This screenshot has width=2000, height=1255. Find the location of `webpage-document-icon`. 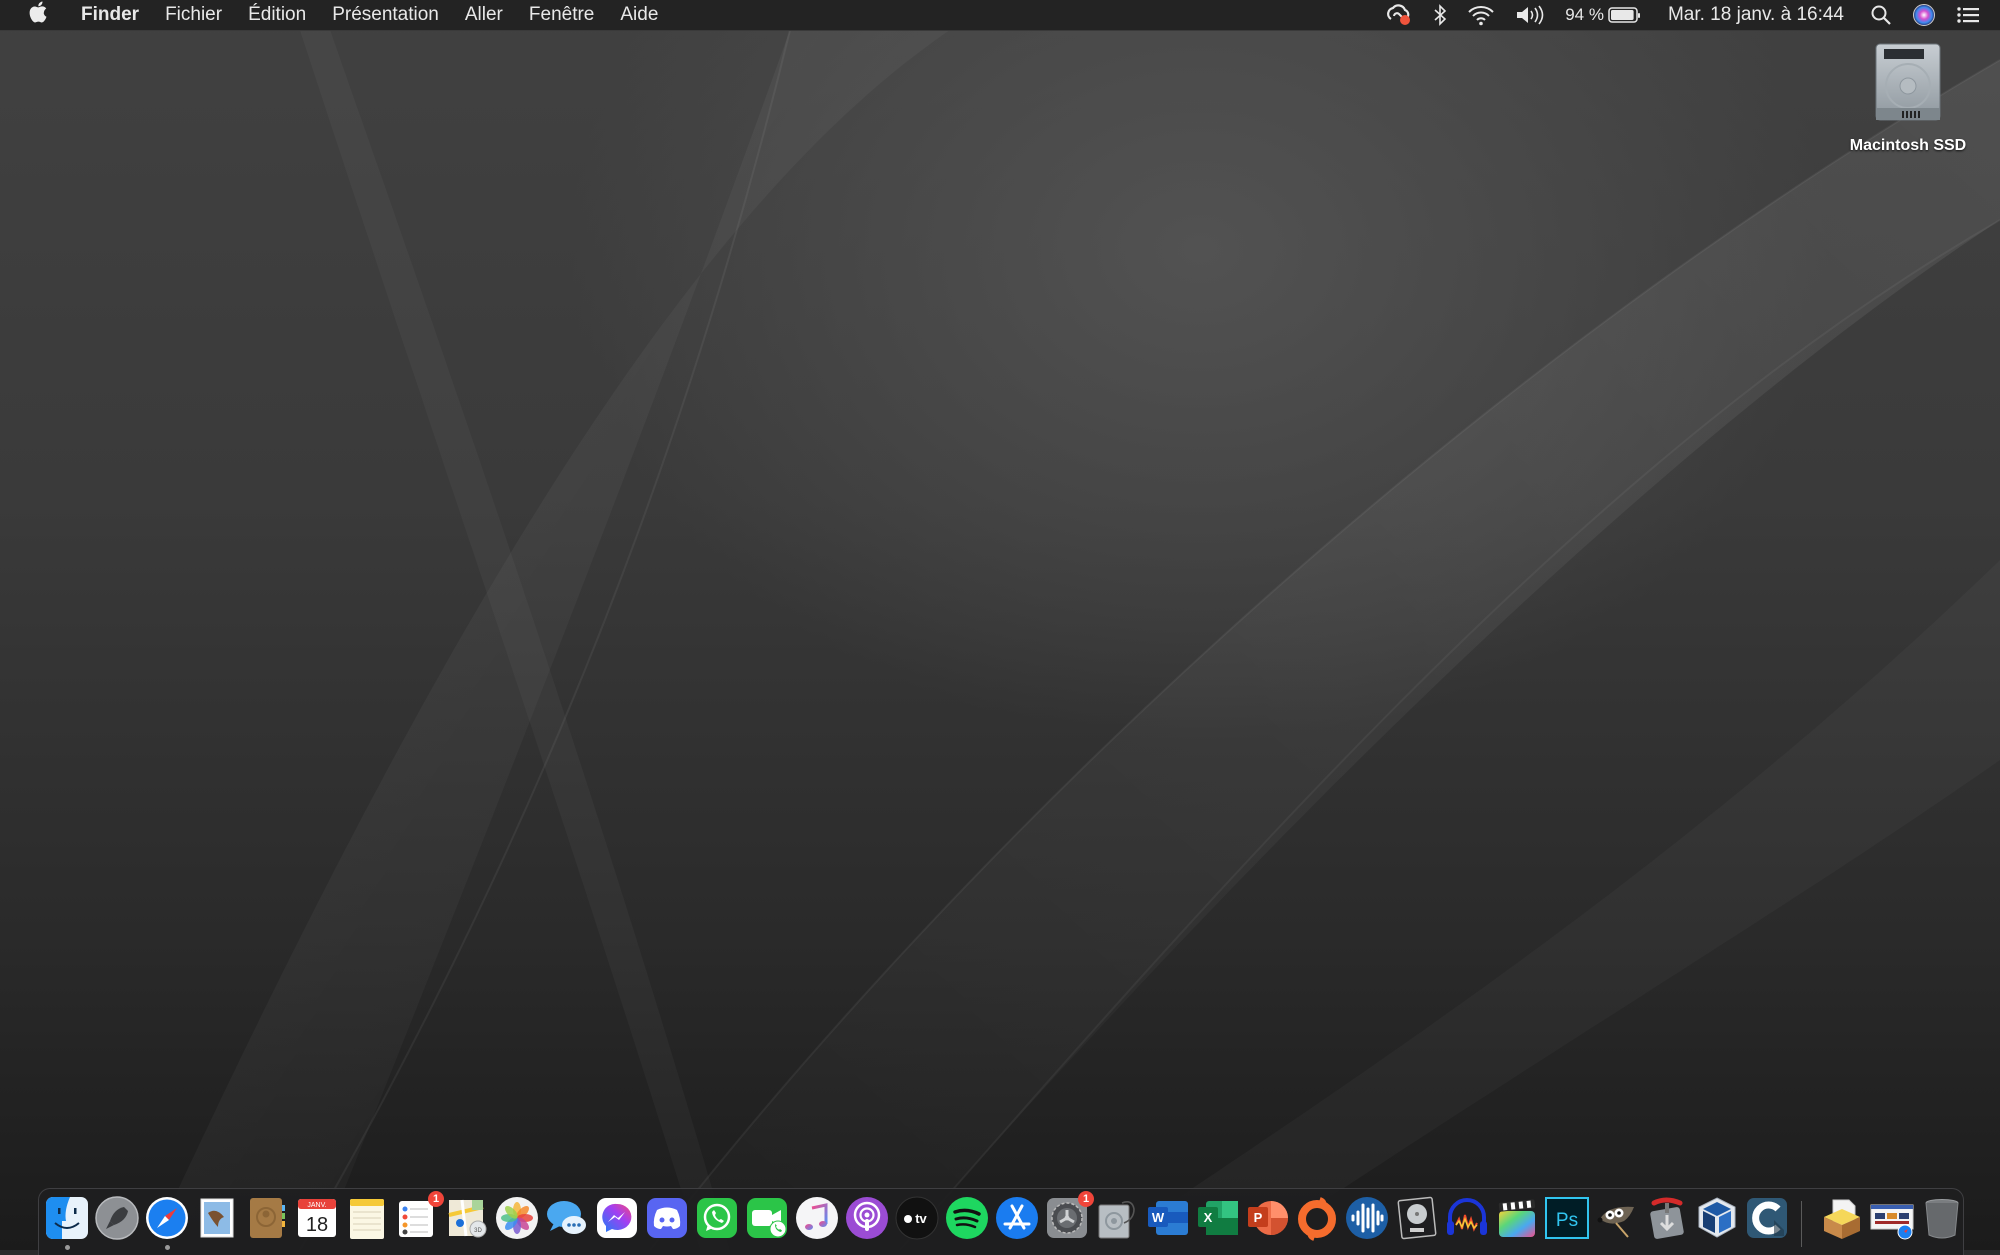

webpage-document-icon is located at coordinates (1892, 1222).